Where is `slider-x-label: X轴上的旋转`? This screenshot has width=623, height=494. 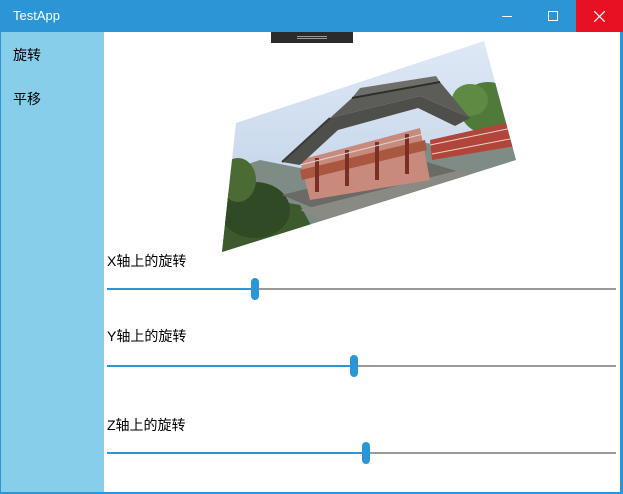
slider-x-label: X轴上的旋转 is located at coordinates (147, 261).